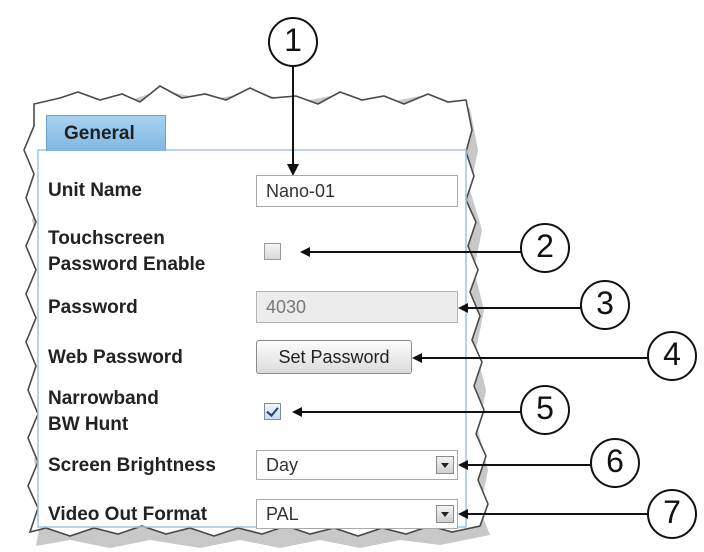  Describe the element at coordinates (128, 514) in the screenshot. I see `video-out-format-label: Video Out Format` at that location.